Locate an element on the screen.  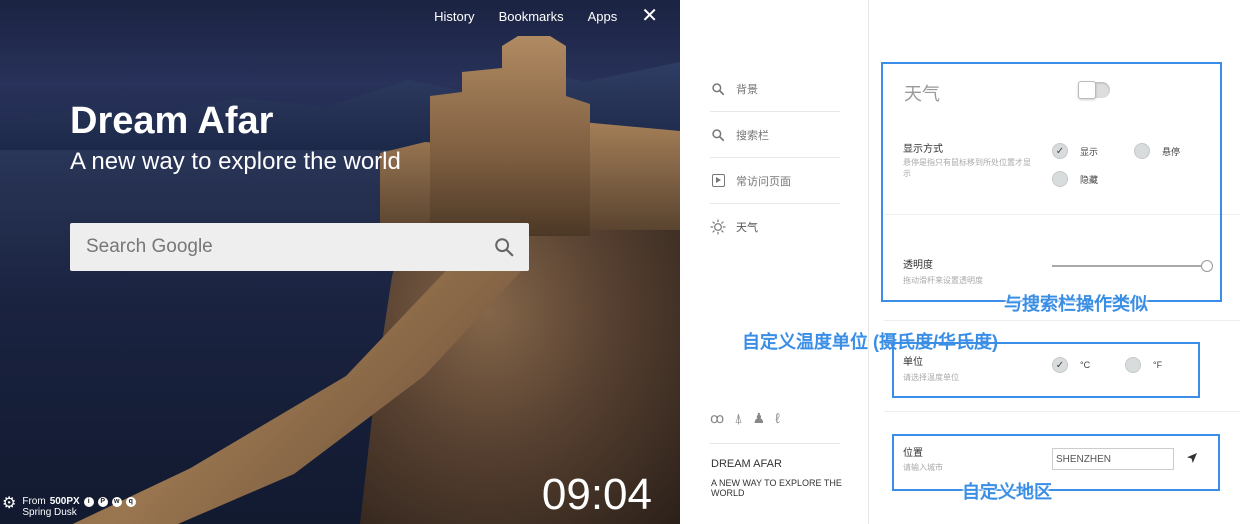
sidebar-divider is located at coordinates (868, 262).